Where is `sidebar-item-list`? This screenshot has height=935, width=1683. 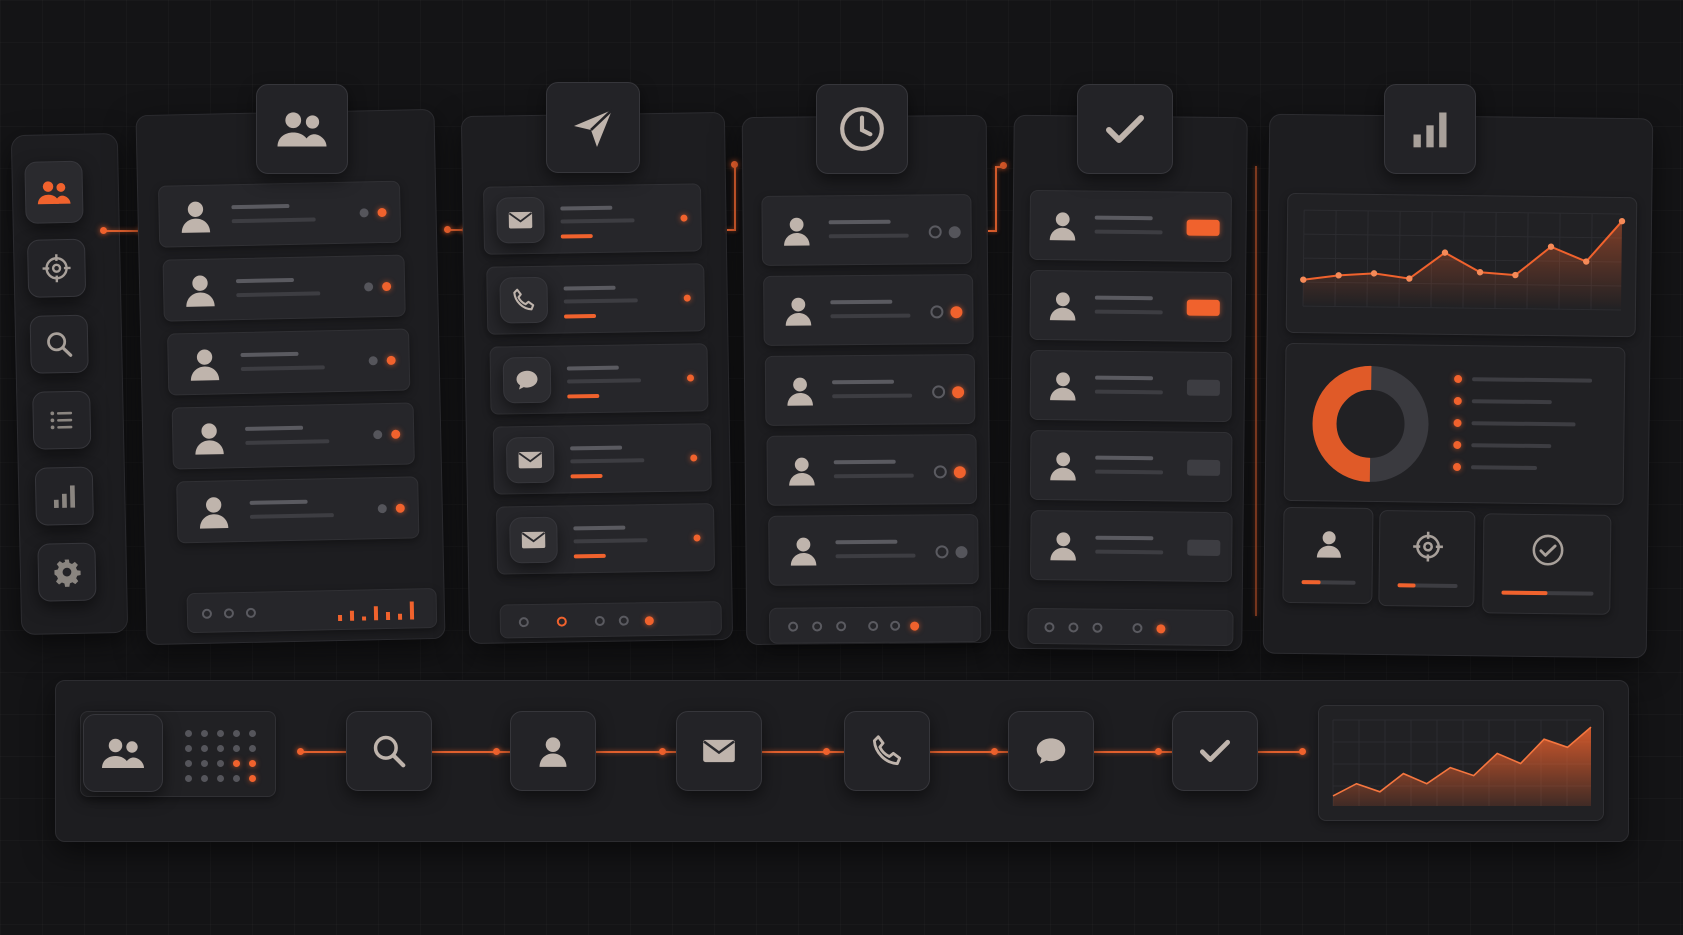 sidebar-item-list is located at coordinates (62, 420).